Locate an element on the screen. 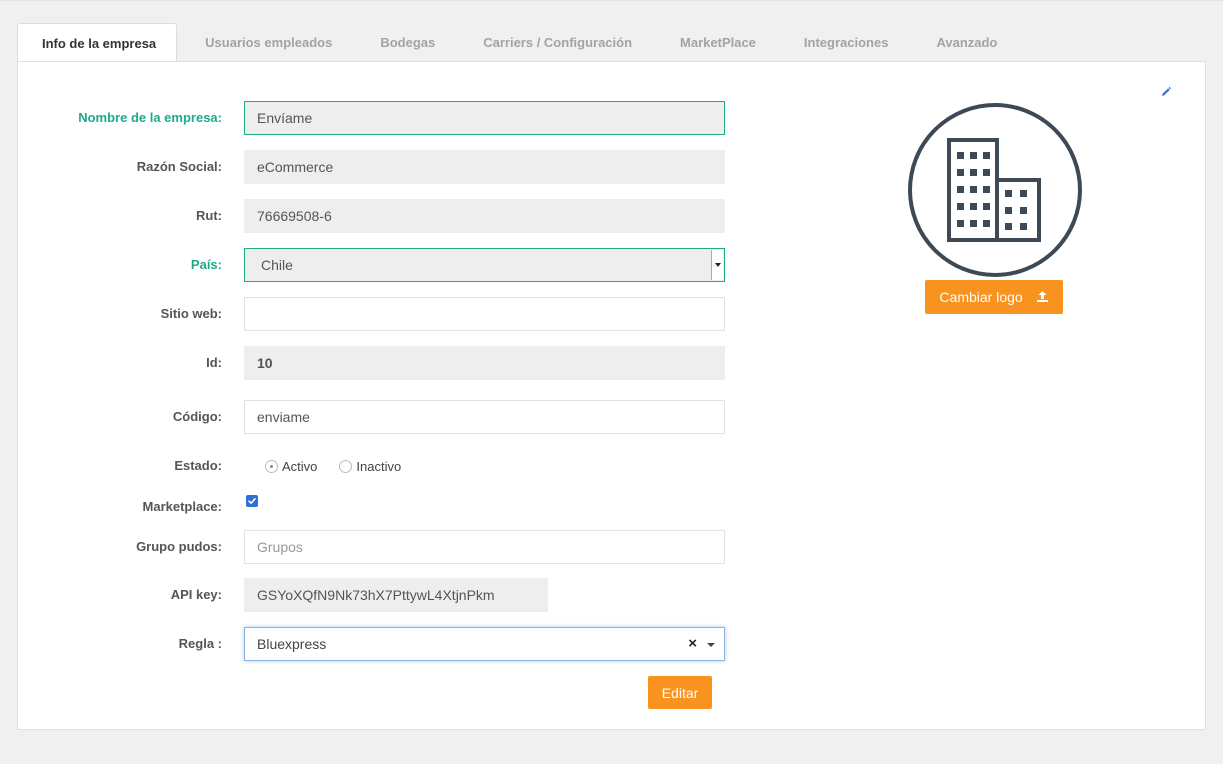 The image size is (1223, 764). sitio-web-label: Sitio web: is located at coordinates (191, 313).